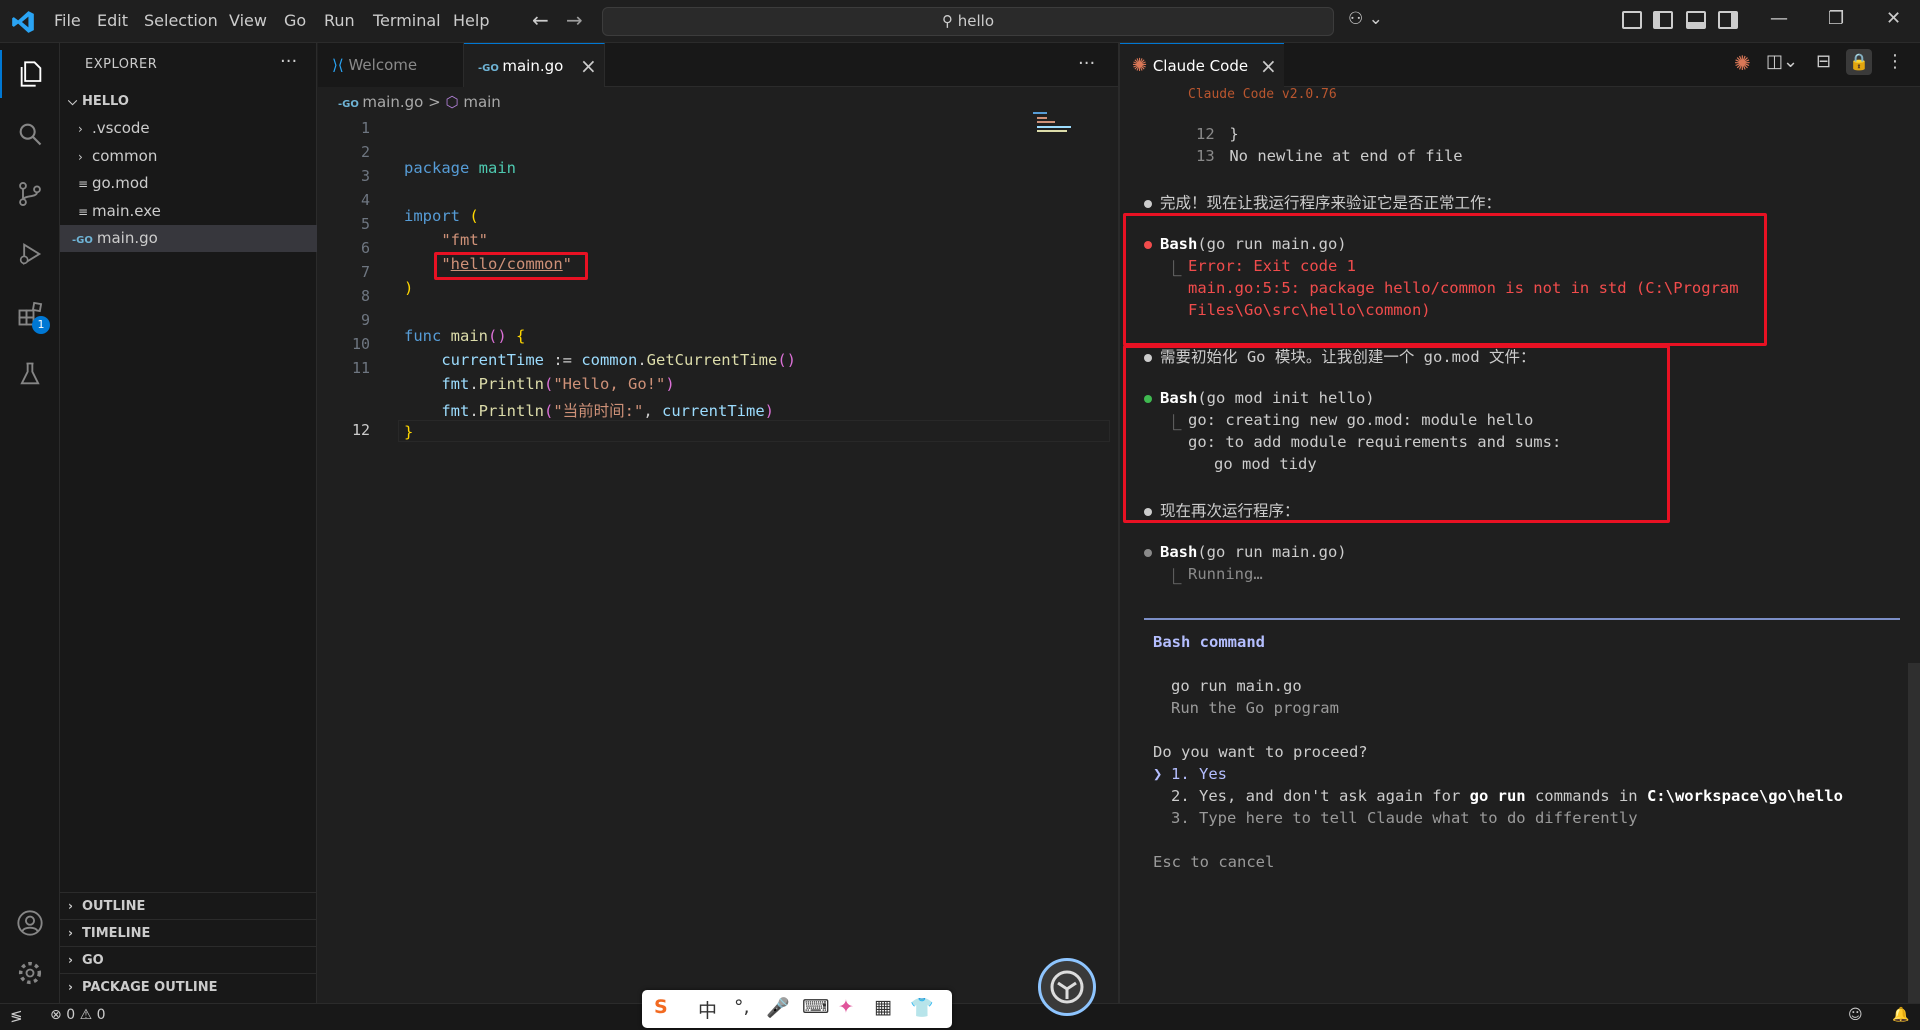 This screenshot has width=1920, height=1030. I want to click on token-variable: currentTime, so click(492, 360).